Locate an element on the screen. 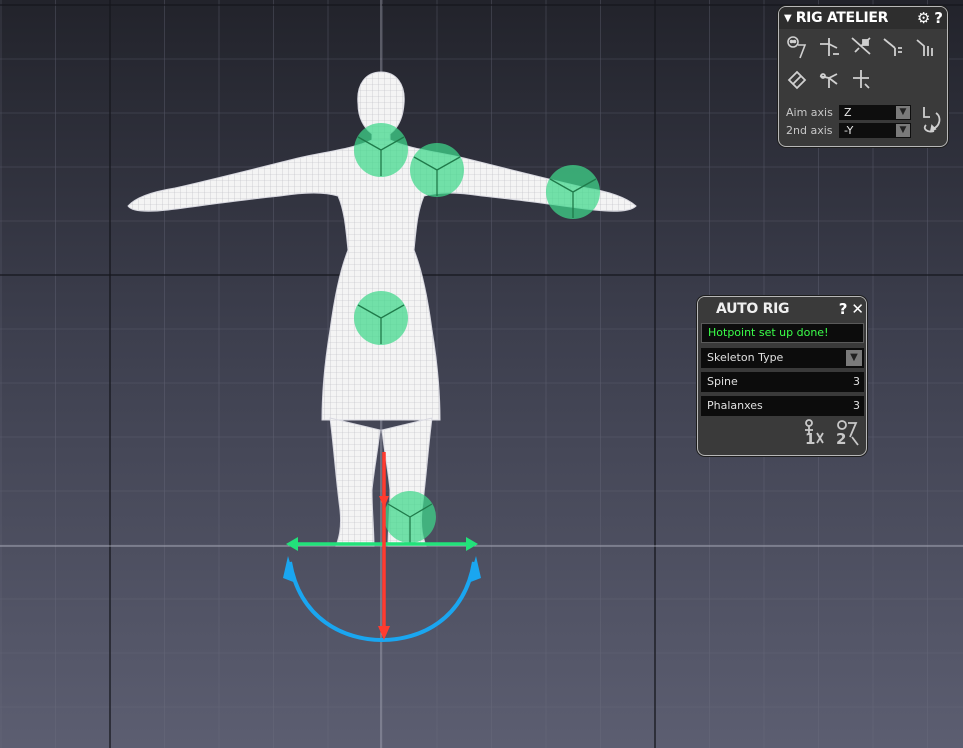  skull-tool-icon is located at coordinates (797, 47).